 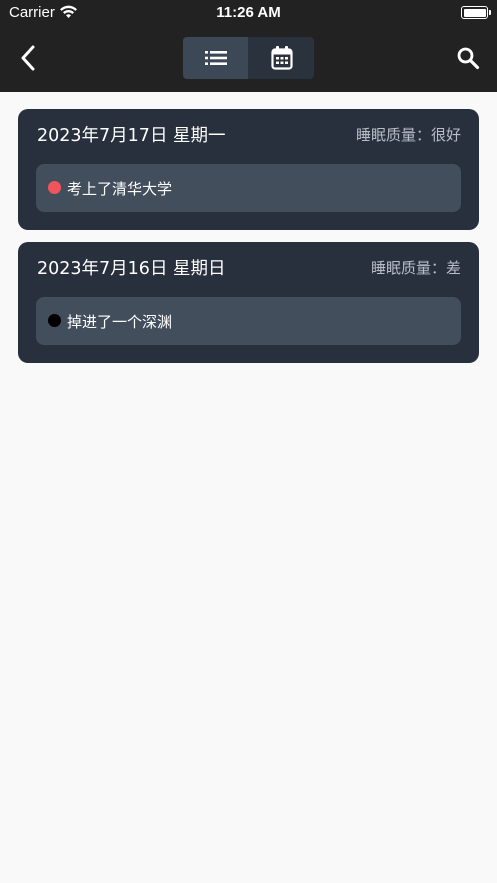 I want to click on list-icon, so click(x=215, y=58).